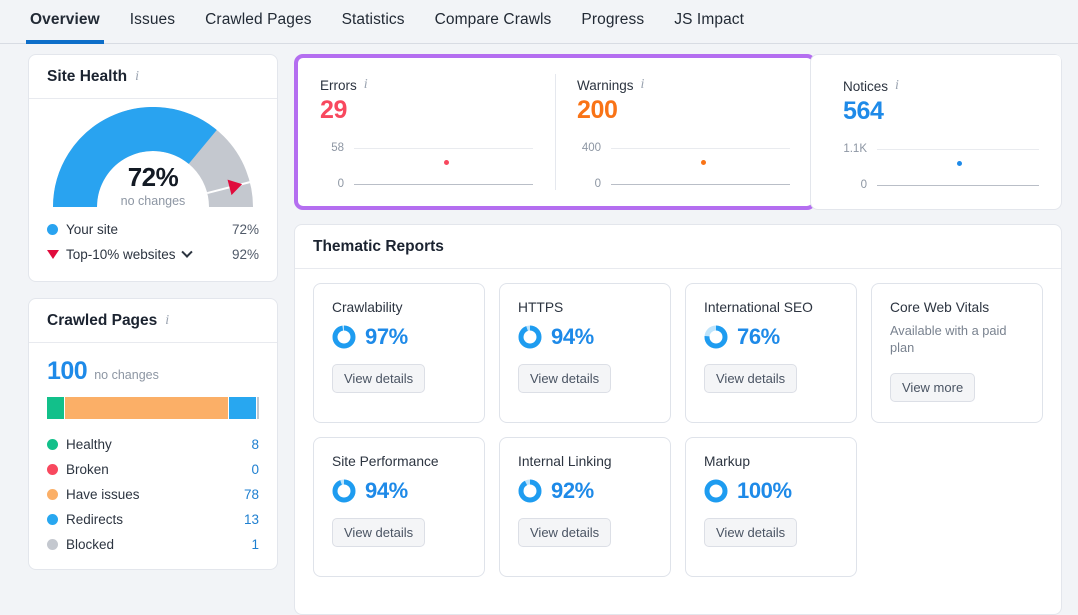 The width and height of the screenshot is (1078, 615). Describe the element at coordinates (153, 519) in the screenshot. I see `crawled-pages-legend-row: Redirects 13` at that location.